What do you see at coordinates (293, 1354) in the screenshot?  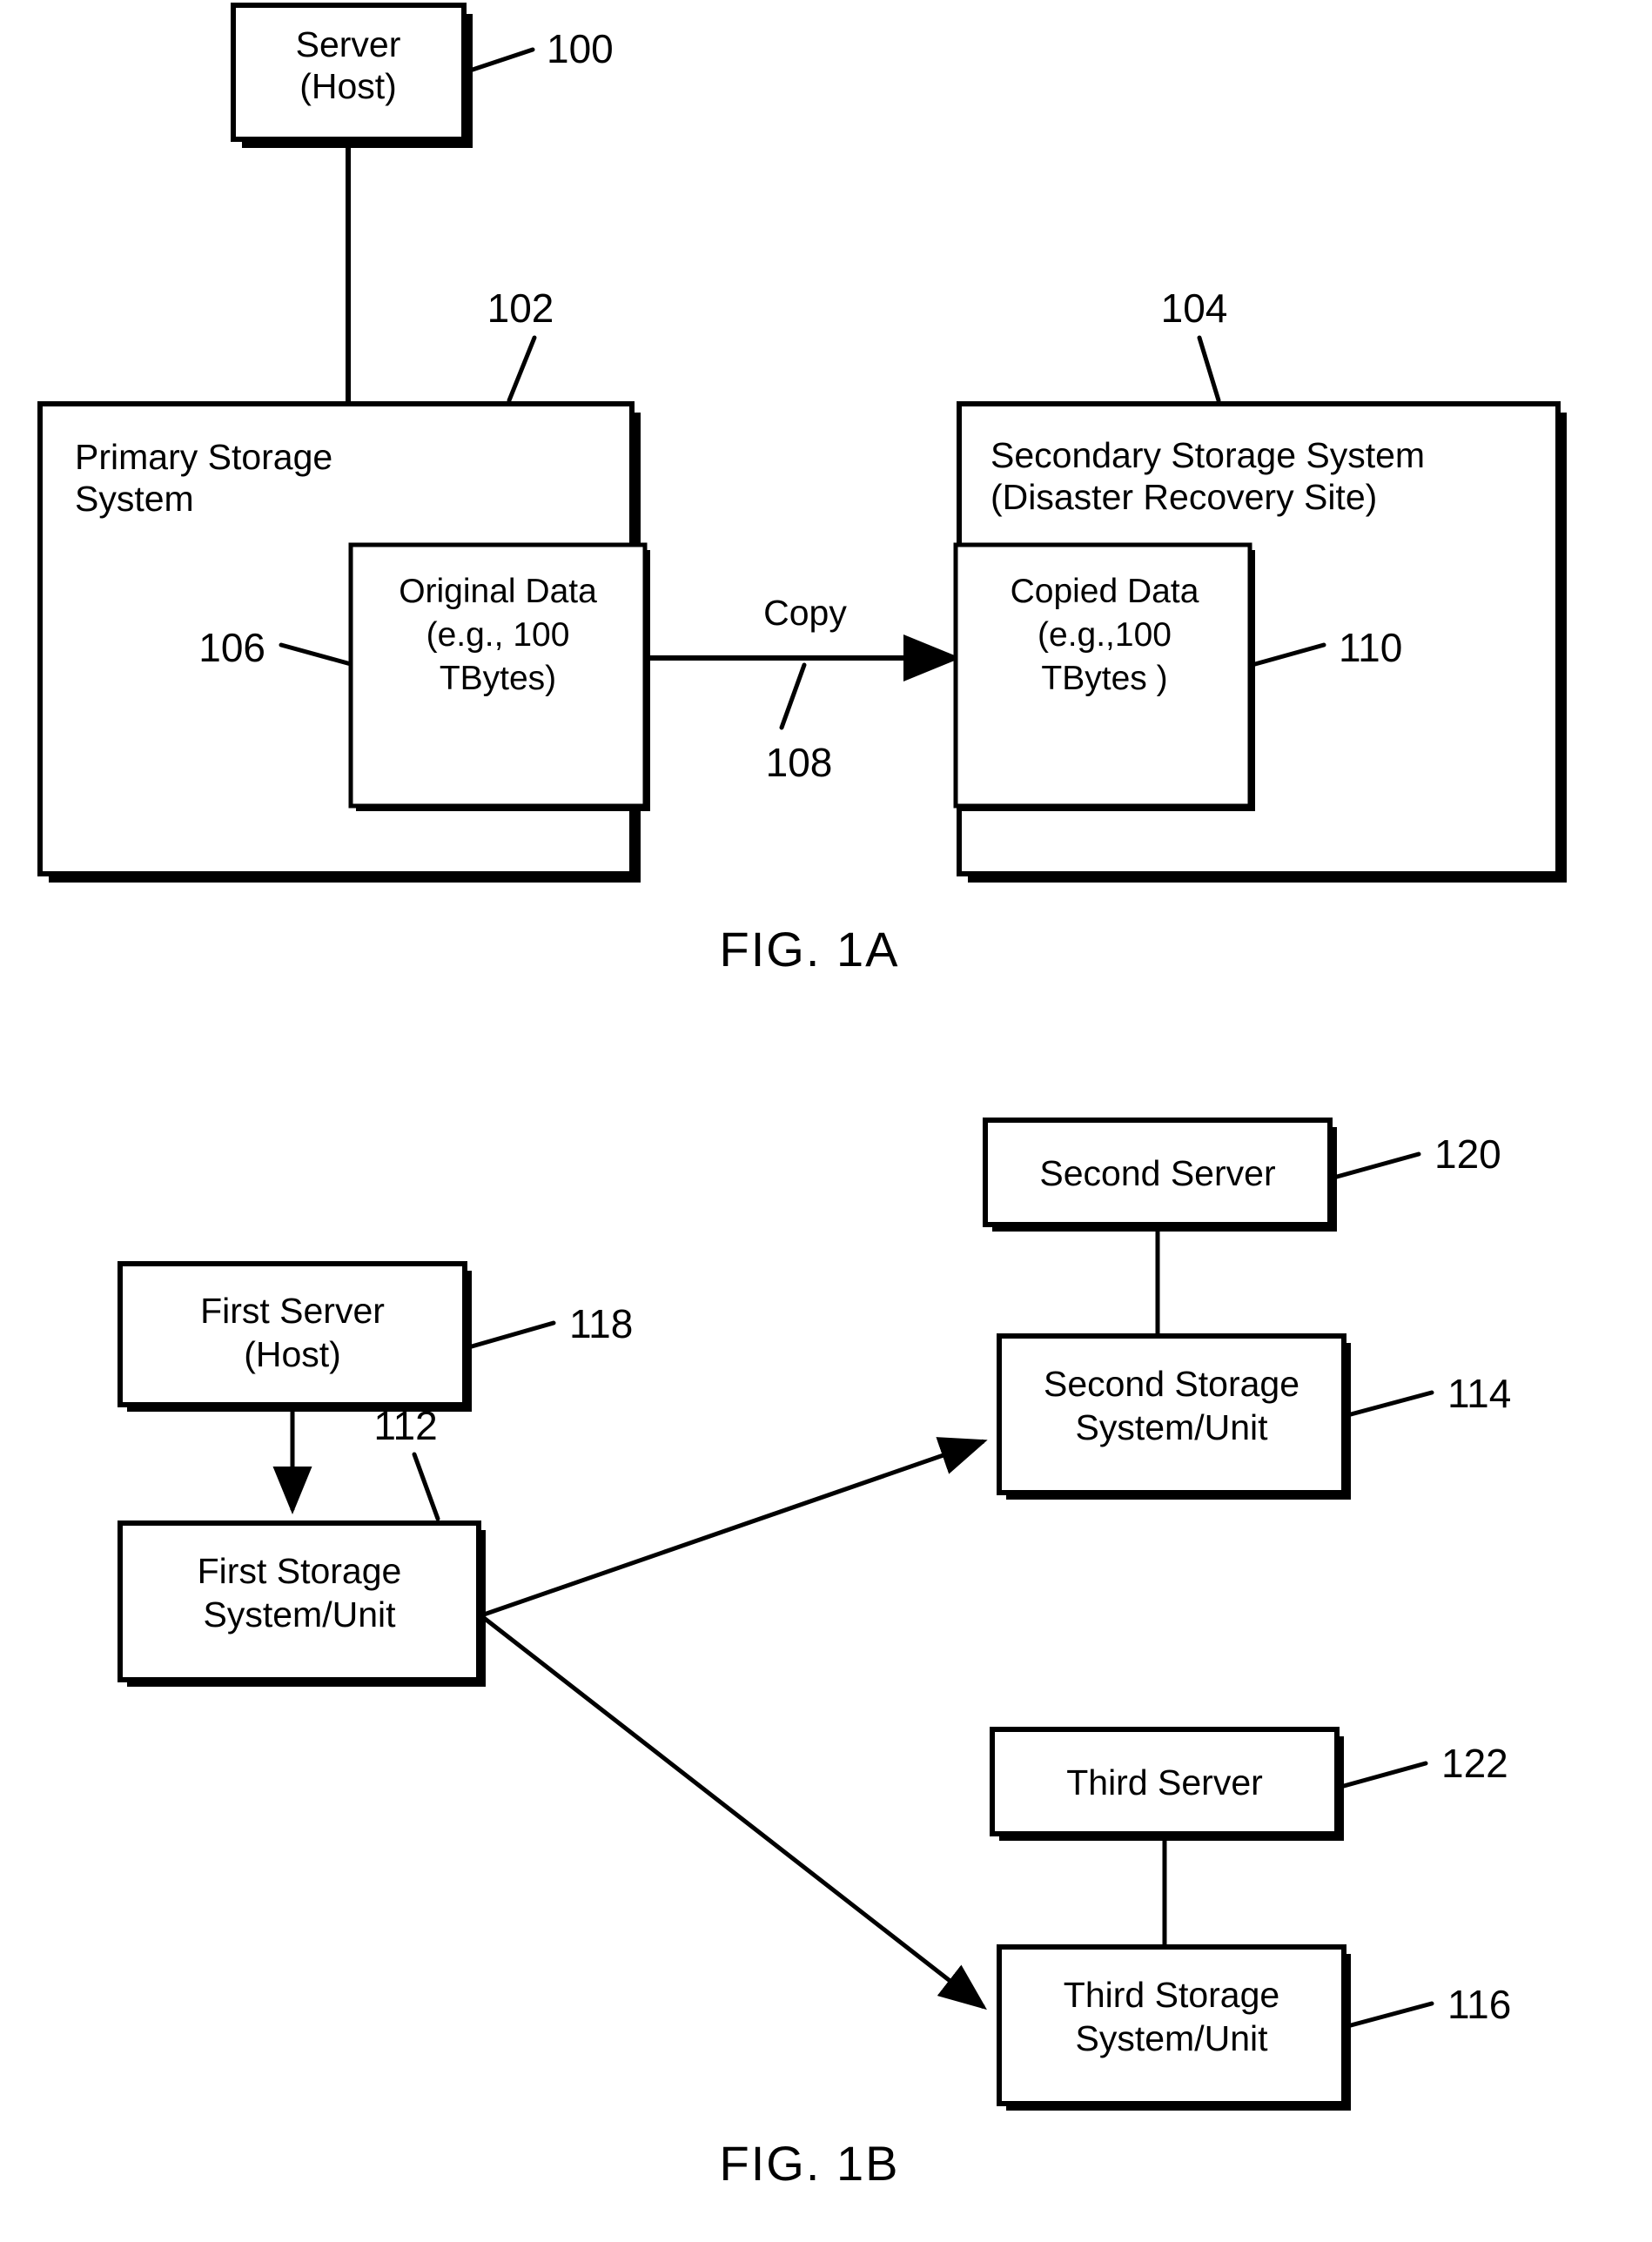 I see `node-first-server-line2: (Host)` at bounding box center [293, 1354].